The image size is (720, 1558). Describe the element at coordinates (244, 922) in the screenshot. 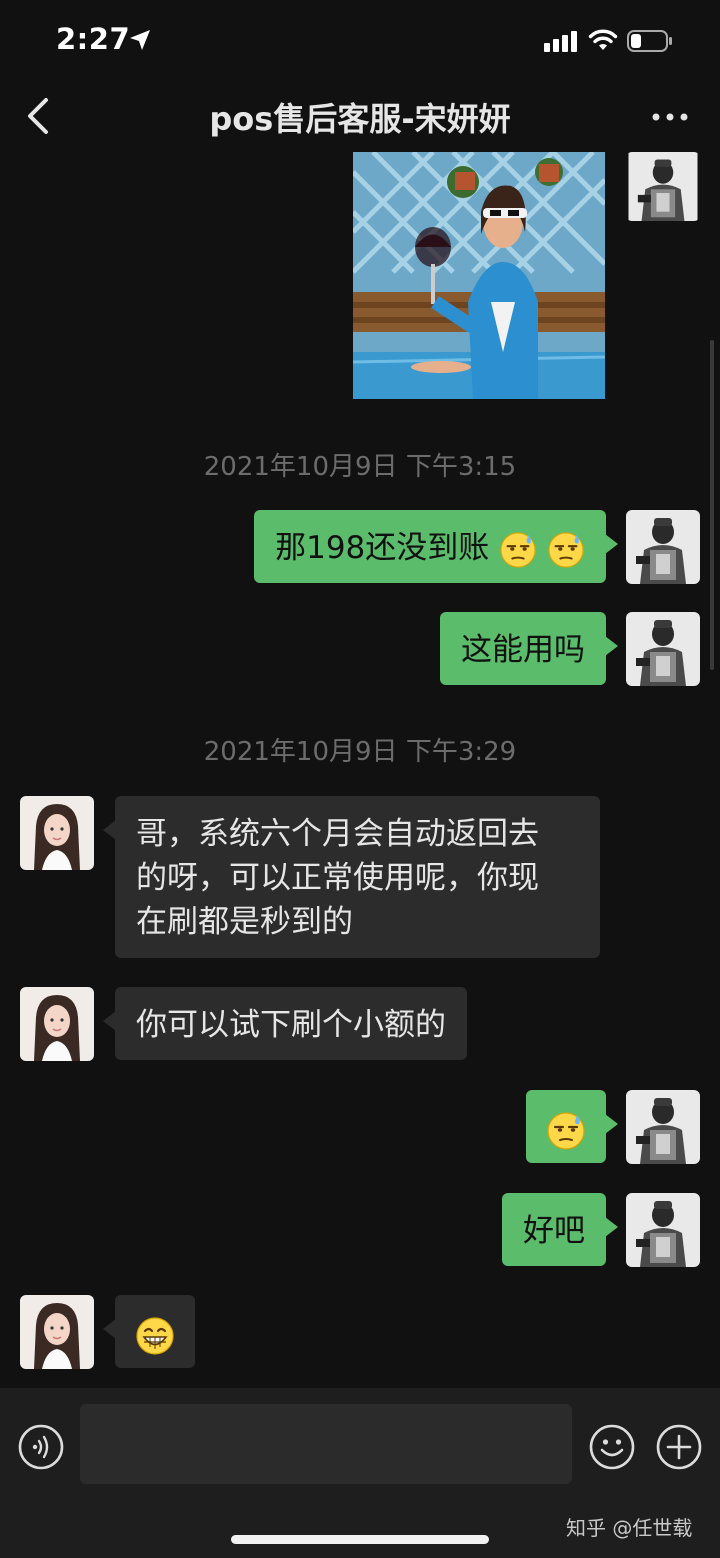

I see `message-text-line: 在刷都是秒到的` at that location.